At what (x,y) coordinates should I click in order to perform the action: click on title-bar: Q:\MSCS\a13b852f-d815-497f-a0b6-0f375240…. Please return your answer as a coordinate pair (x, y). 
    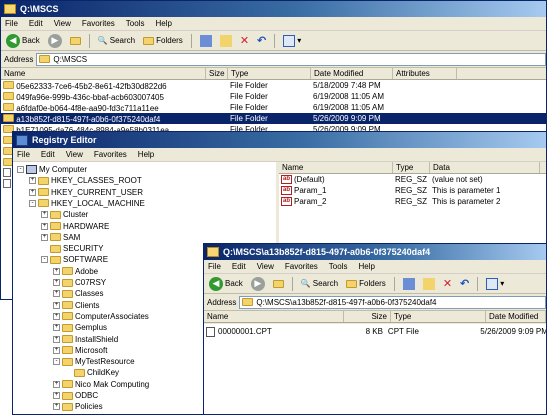
    Looking at the image, I should click on (375, 252).